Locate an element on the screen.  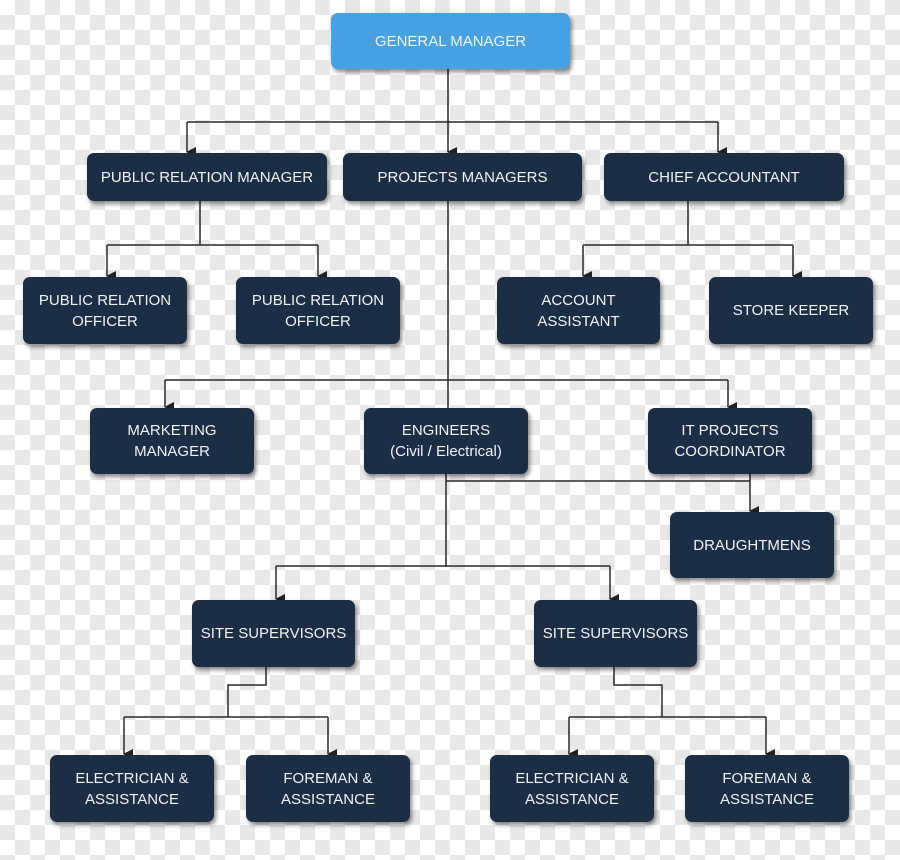
node-projects-managers: PROJECTS MANAGERS is located at coordinates (462, 177).